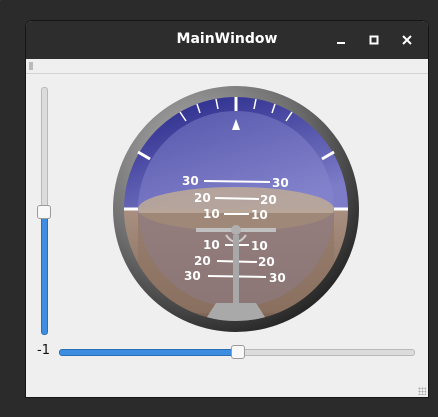  What do you see at coordinates (31, 66) in the screenshot?
I see `toolbar-grip` at bounding box center [31, 66].